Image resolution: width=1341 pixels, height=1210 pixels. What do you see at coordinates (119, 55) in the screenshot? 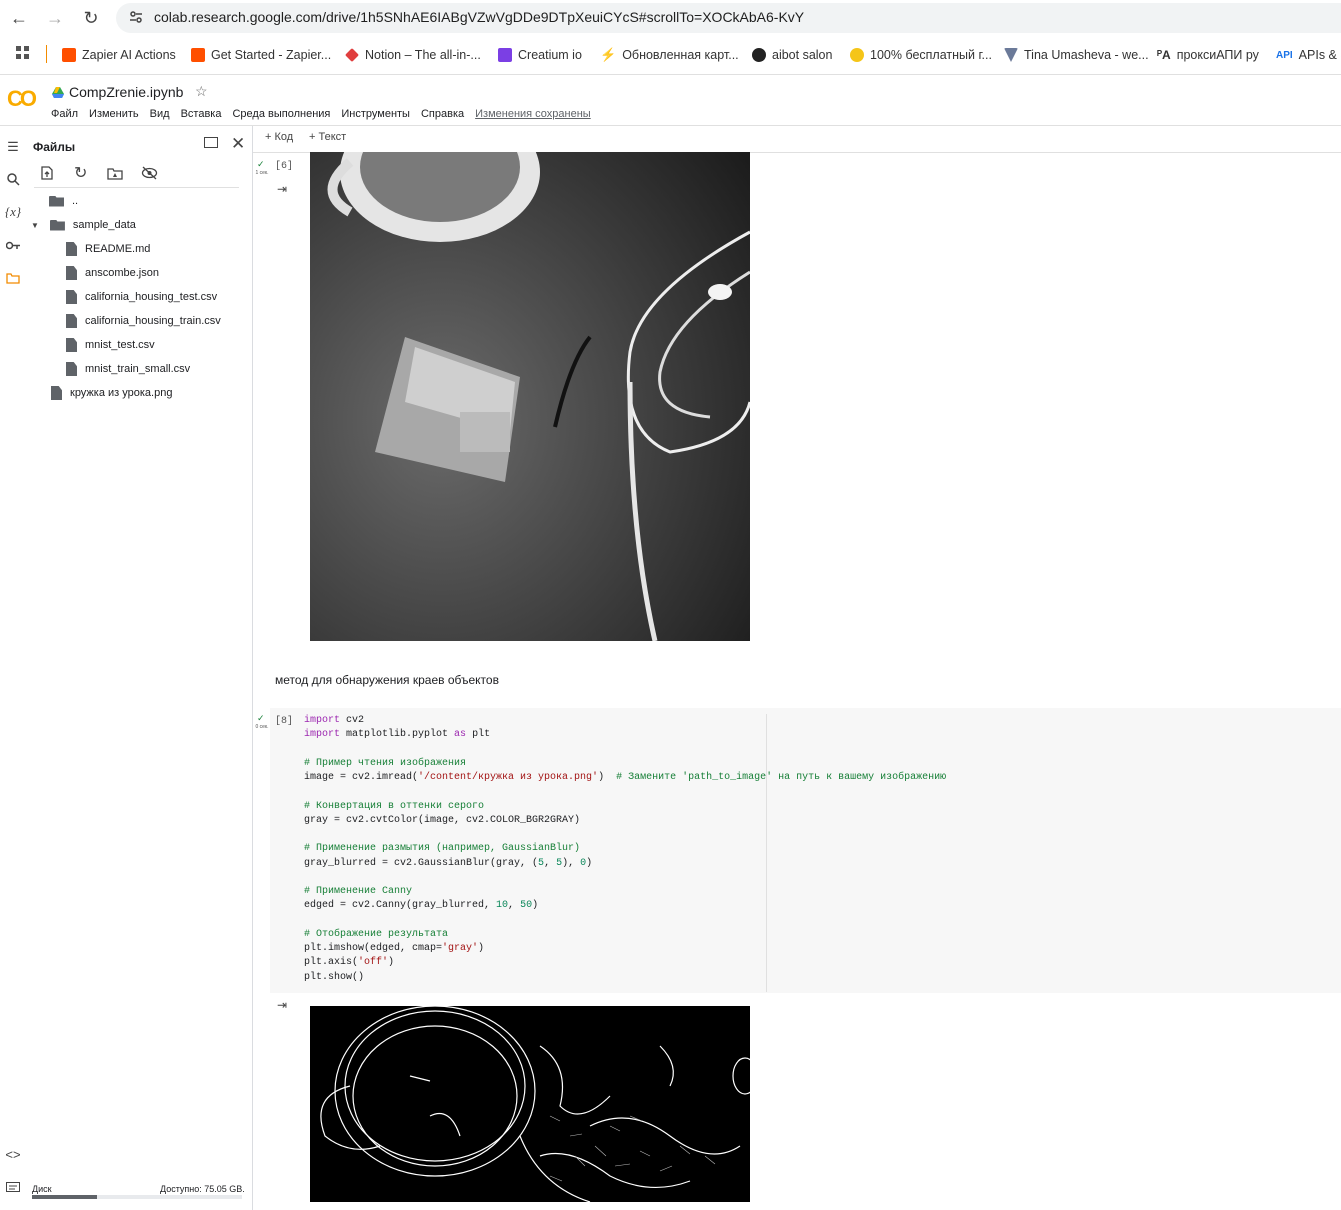
I see `bookmark-zapier-ai-actions: Zapier AI Actions` at bounding box center [119, 55].